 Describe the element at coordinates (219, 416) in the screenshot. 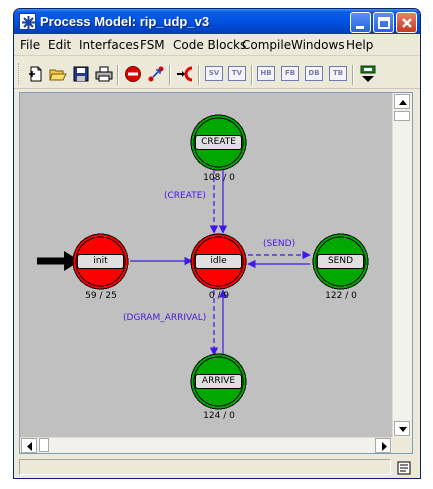

I see `state-arrive-stat: 124 / 0` at that location.